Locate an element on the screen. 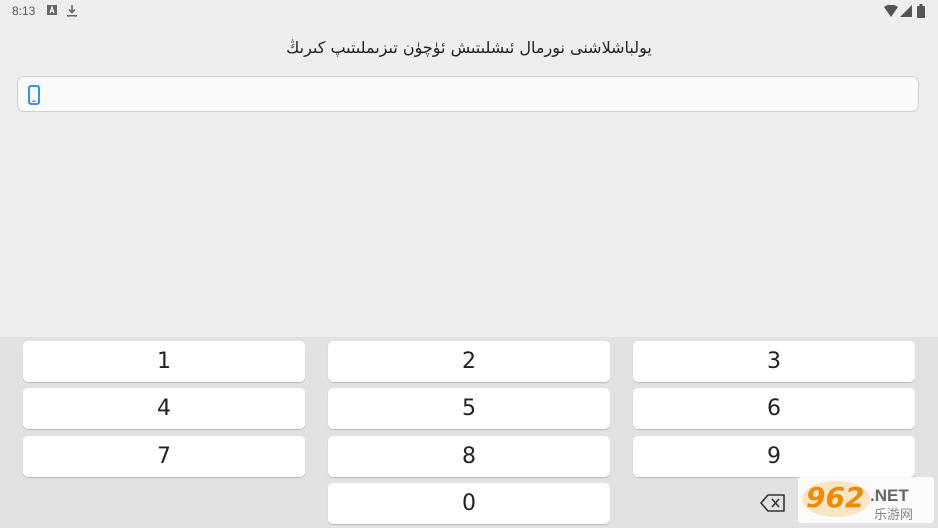 The image size is (938, 528). watermark-logo: 962 .NET 乐游网 is located at coordinates (866, 500).